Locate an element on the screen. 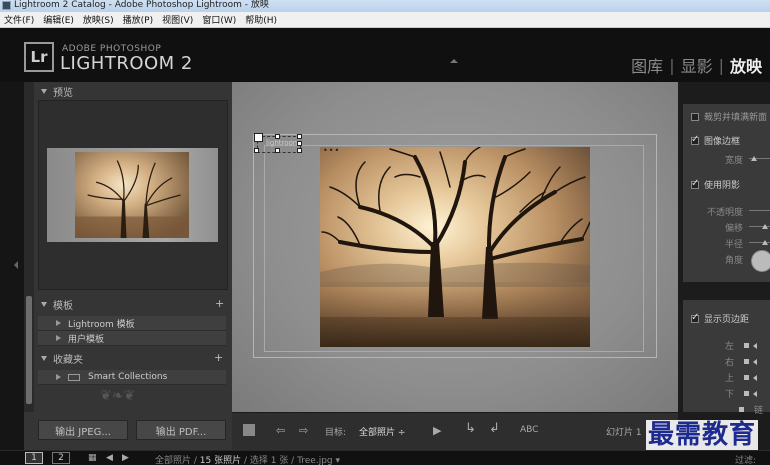 This screenshot has height=465, width=770. template-folder-label: 用户模板 is located at coordinates (86, 339).